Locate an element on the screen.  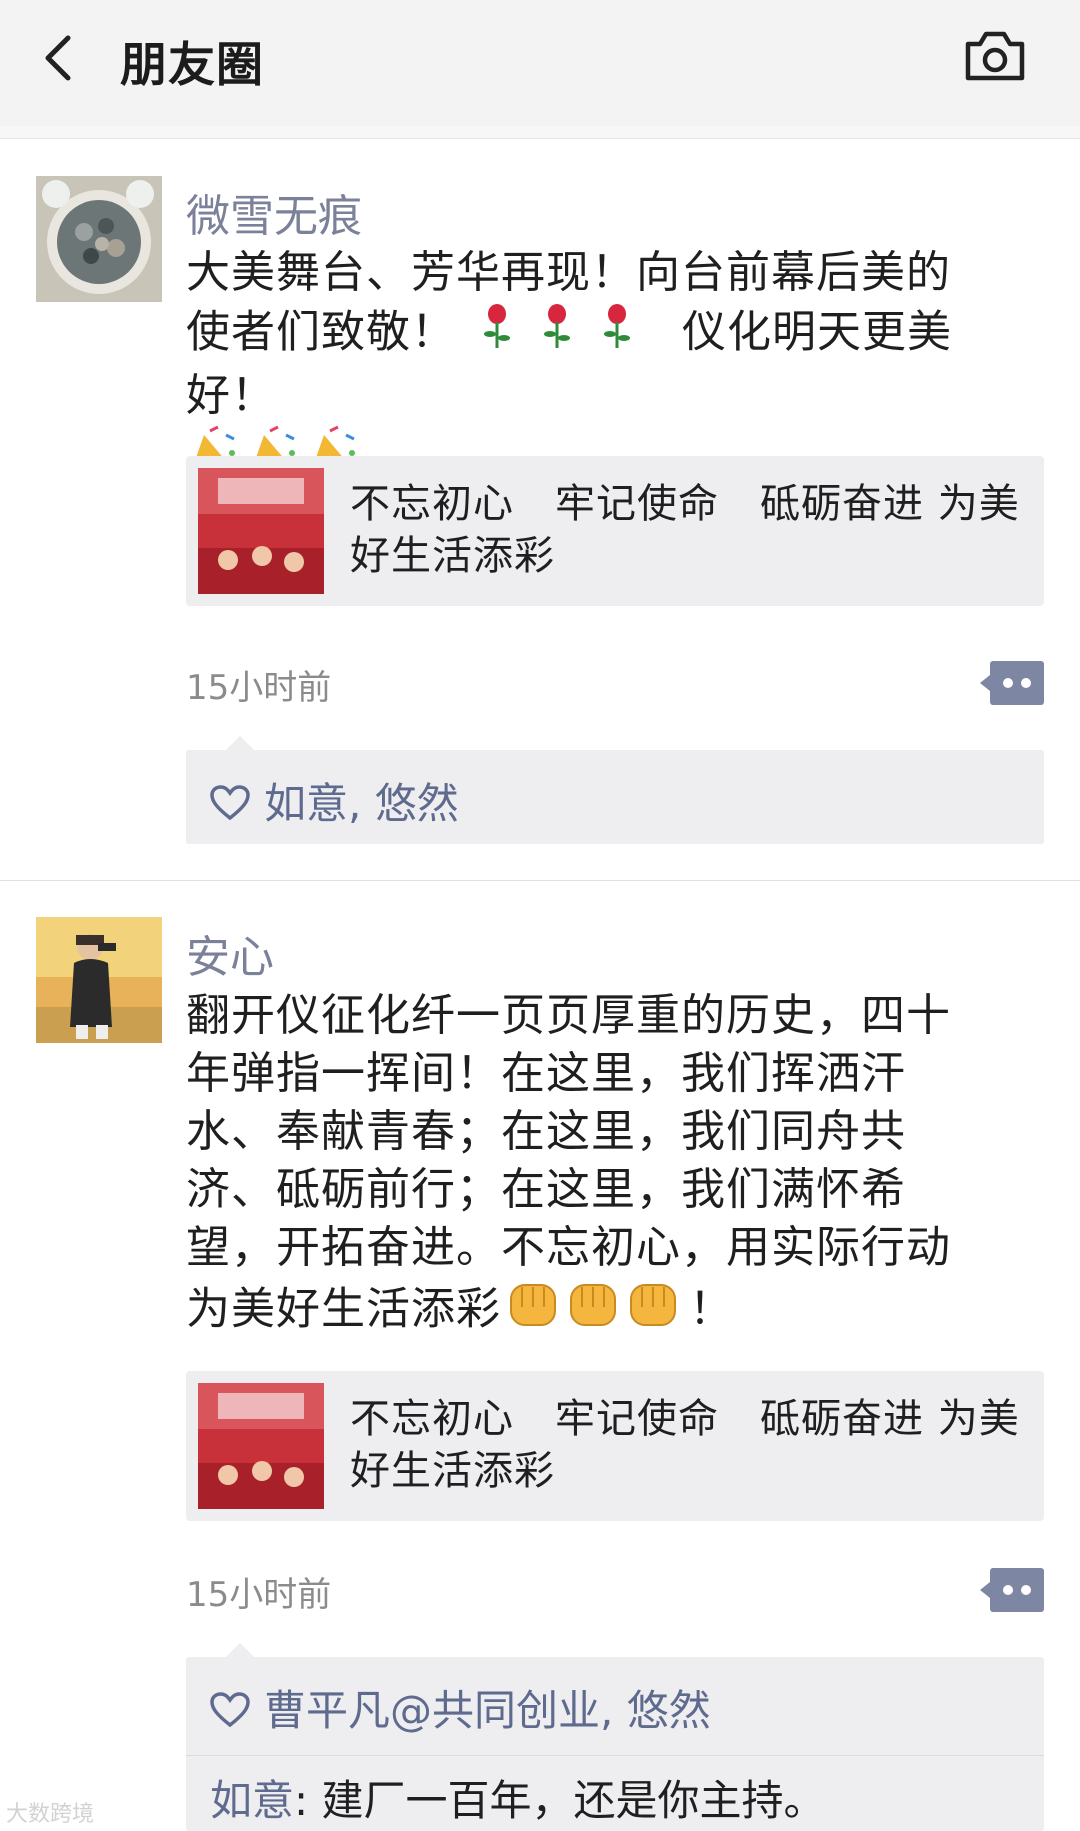
post-text-segment: ！ is located at coordinates (711, 1309).